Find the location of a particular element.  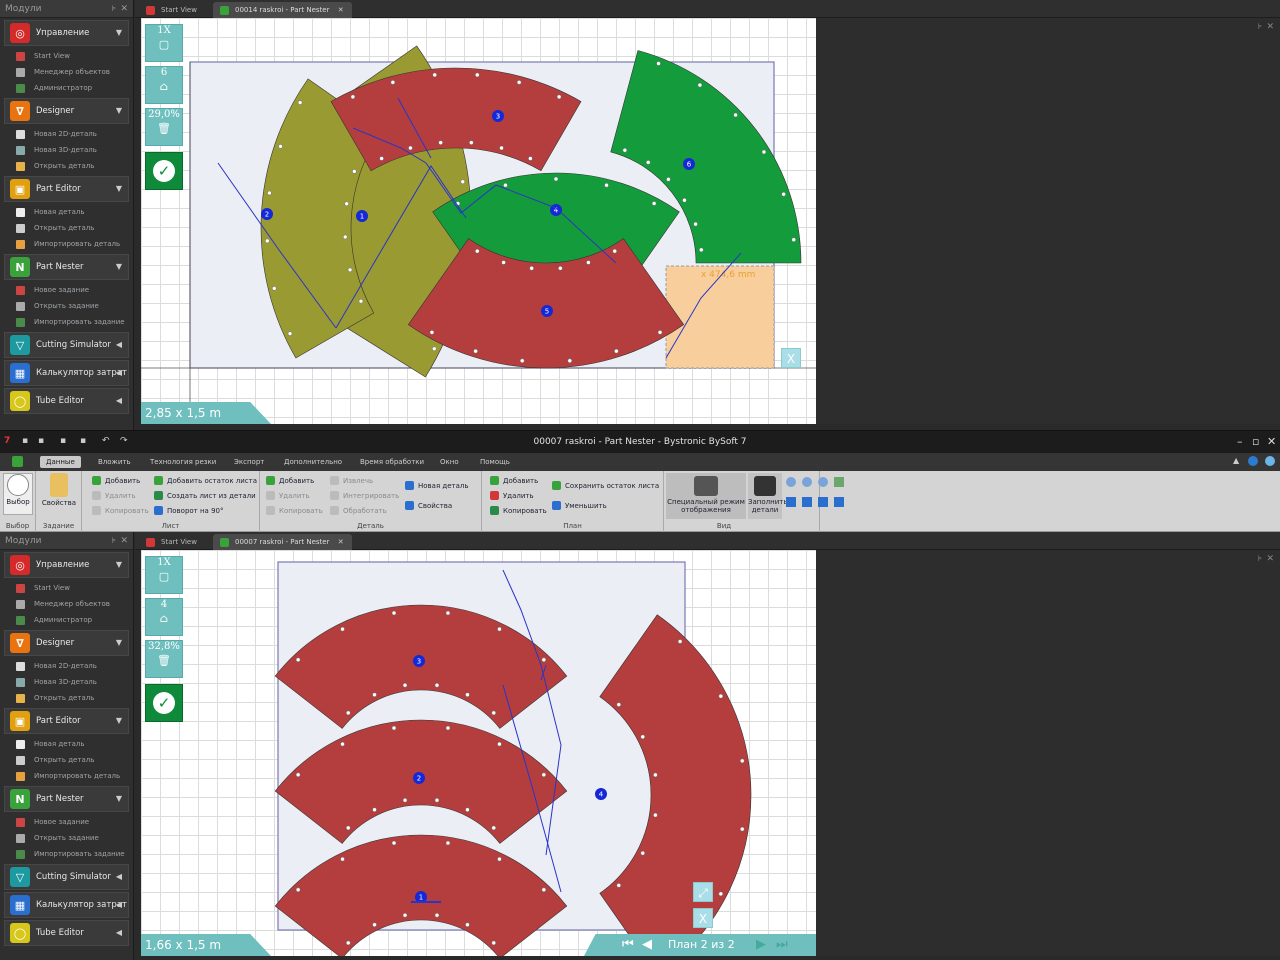

extract-button: Извлечь is located at coordinates (351, 480).